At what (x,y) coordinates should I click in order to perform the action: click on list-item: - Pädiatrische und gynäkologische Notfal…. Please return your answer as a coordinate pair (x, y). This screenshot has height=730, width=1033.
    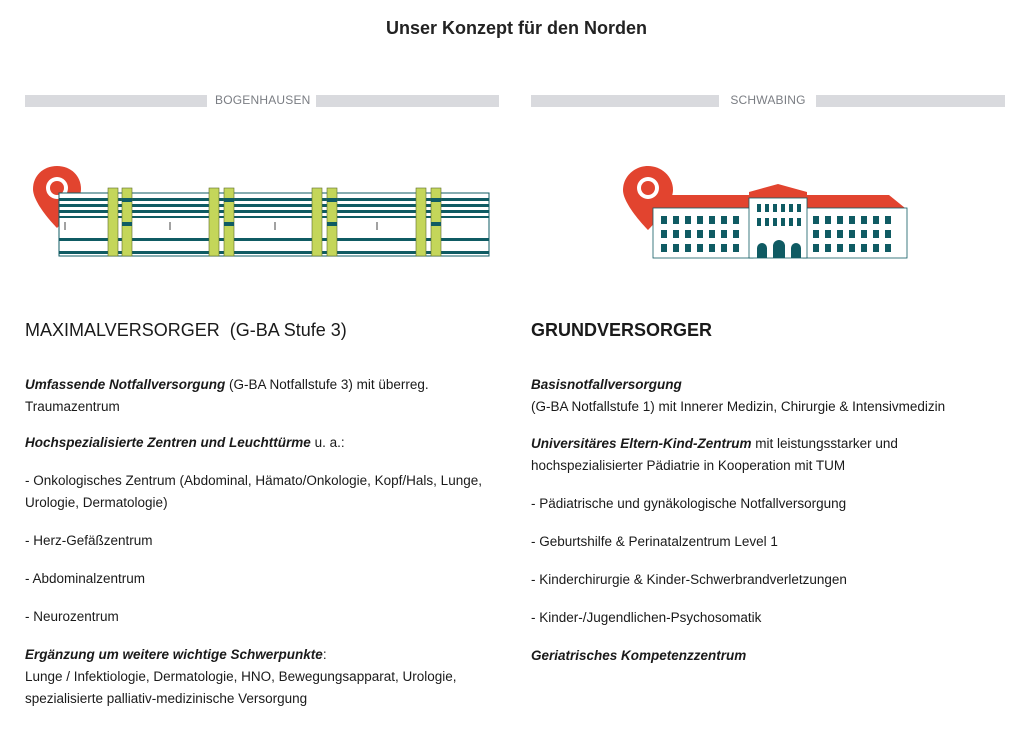
    Looking at the image, I should click on (768, 504).